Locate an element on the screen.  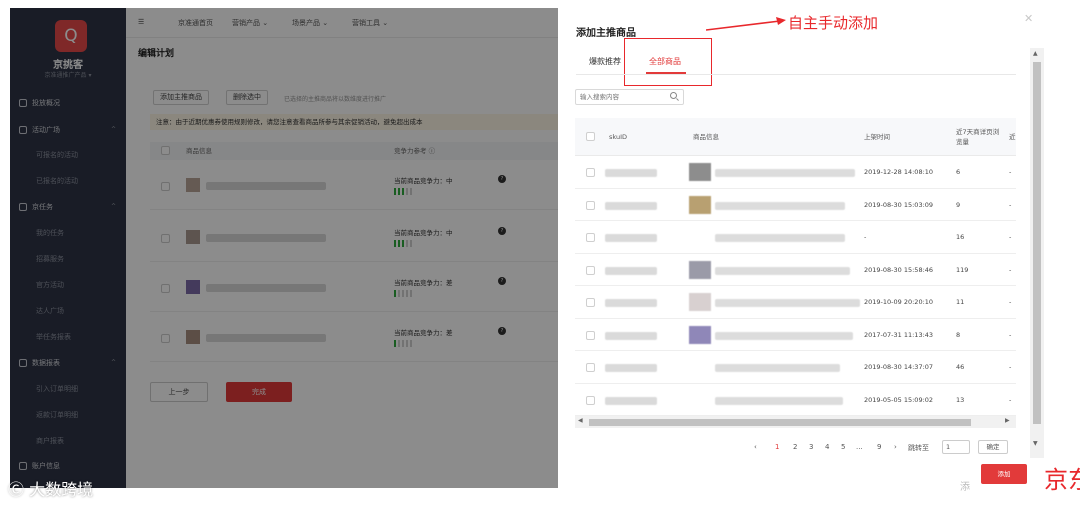
watermark-left: Ⓒ 大数跨境 is located at coordinates (51, 489).